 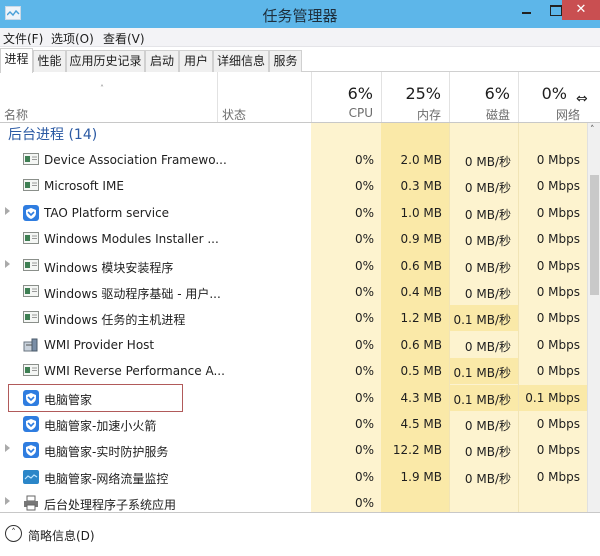 What do you see at coordinates (421, 318) in the screenshot?
I see `process-memory: 1.2 MB` at bounding box center [421, 318].